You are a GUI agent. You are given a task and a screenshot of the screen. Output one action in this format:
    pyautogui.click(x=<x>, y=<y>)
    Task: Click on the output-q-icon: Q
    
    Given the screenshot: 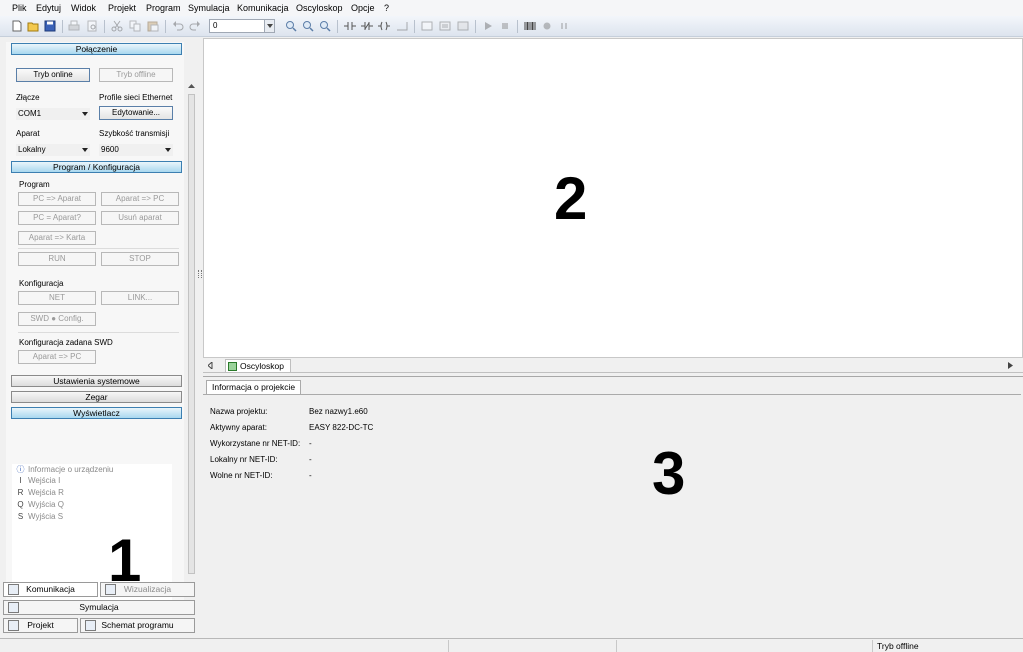 What is the action you would take?
    pyautogui.click(x=20, y=504)
    